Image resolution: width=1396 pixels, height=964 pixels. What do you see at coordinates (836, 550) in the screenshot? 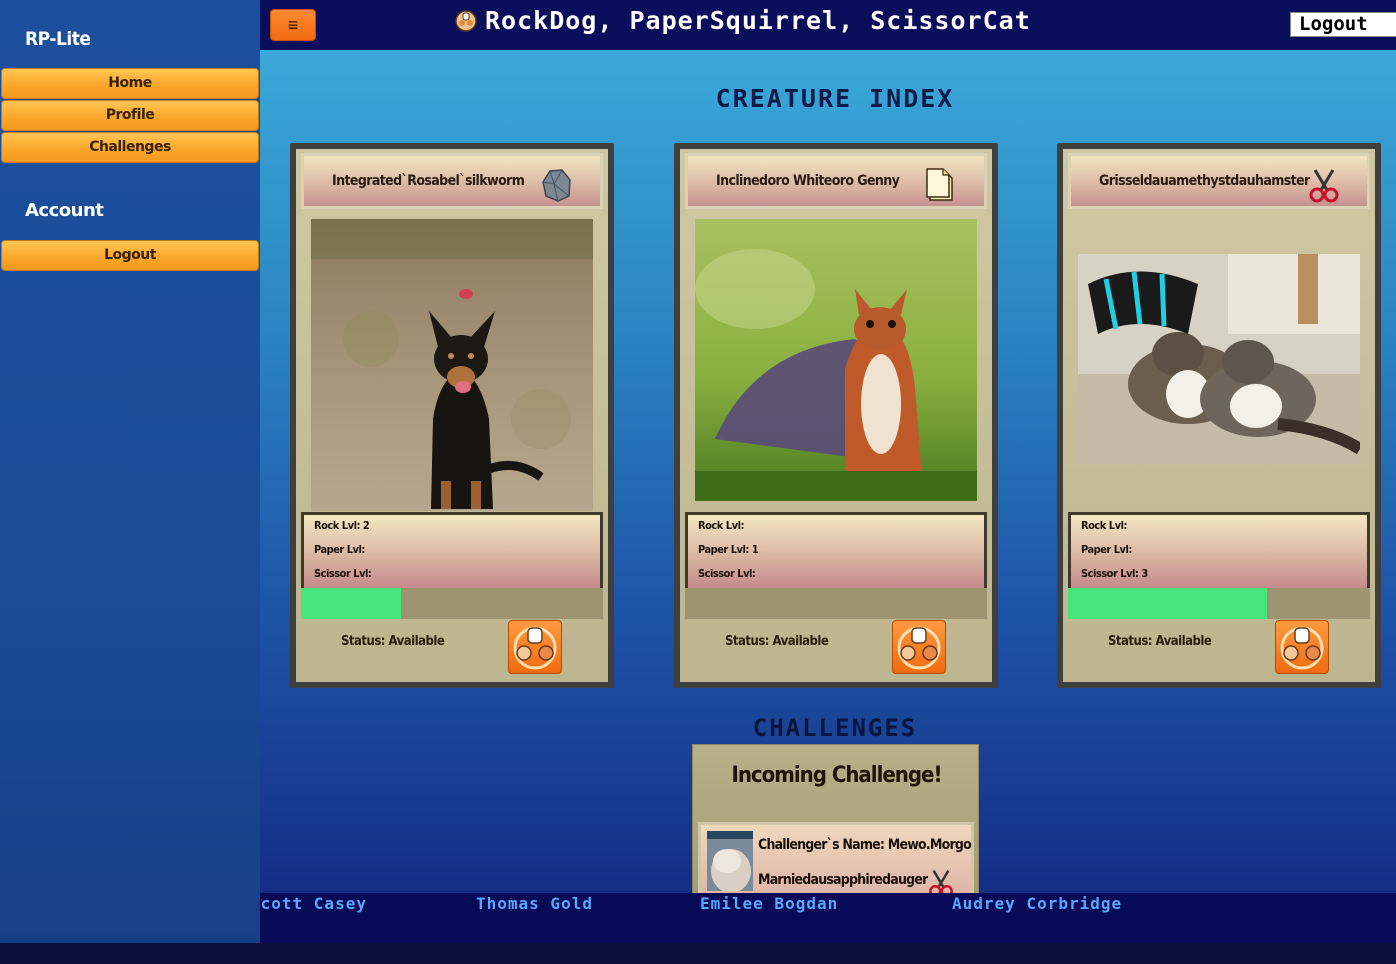
I see `creature-stats: Rock Lvl: Paper Lvl: 1 Scissor Lvl:` at bounding box center [836, 550].